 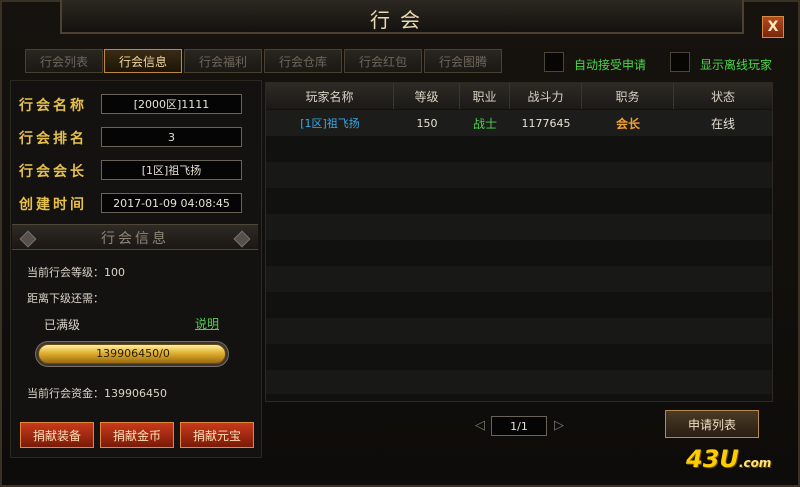 I want to click on next-level-text: 距离下级还需：, so click(x=65, y=298).